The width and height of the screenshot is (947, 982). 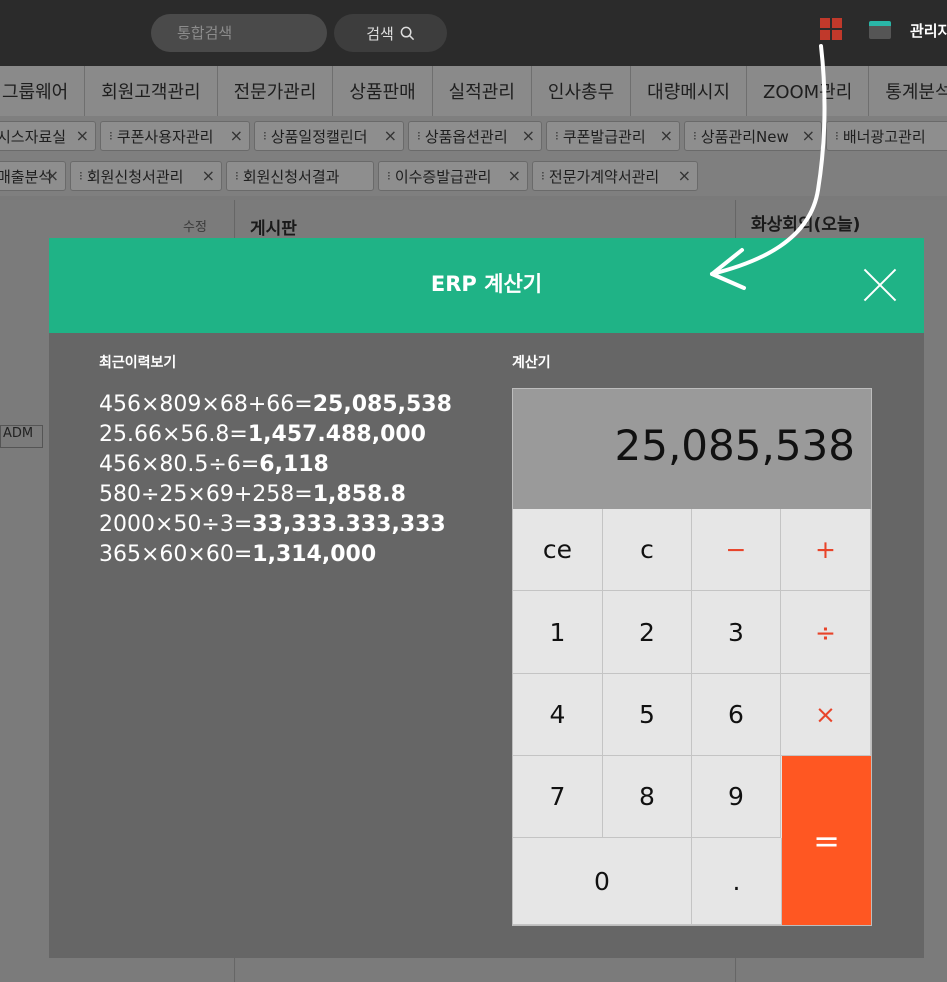 What do you see at coordinates (482, 91) in the screenshot?
I see `nav-performance: 실적관리` at bounding box center [482, 91].